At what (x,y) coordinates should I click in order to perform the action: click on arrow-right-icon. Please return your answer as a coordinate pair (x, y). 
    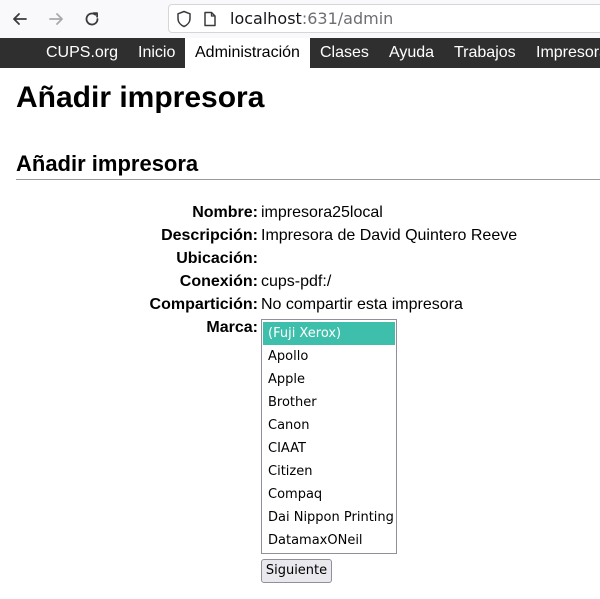
    Looking at the image, I should click on (56, 19).